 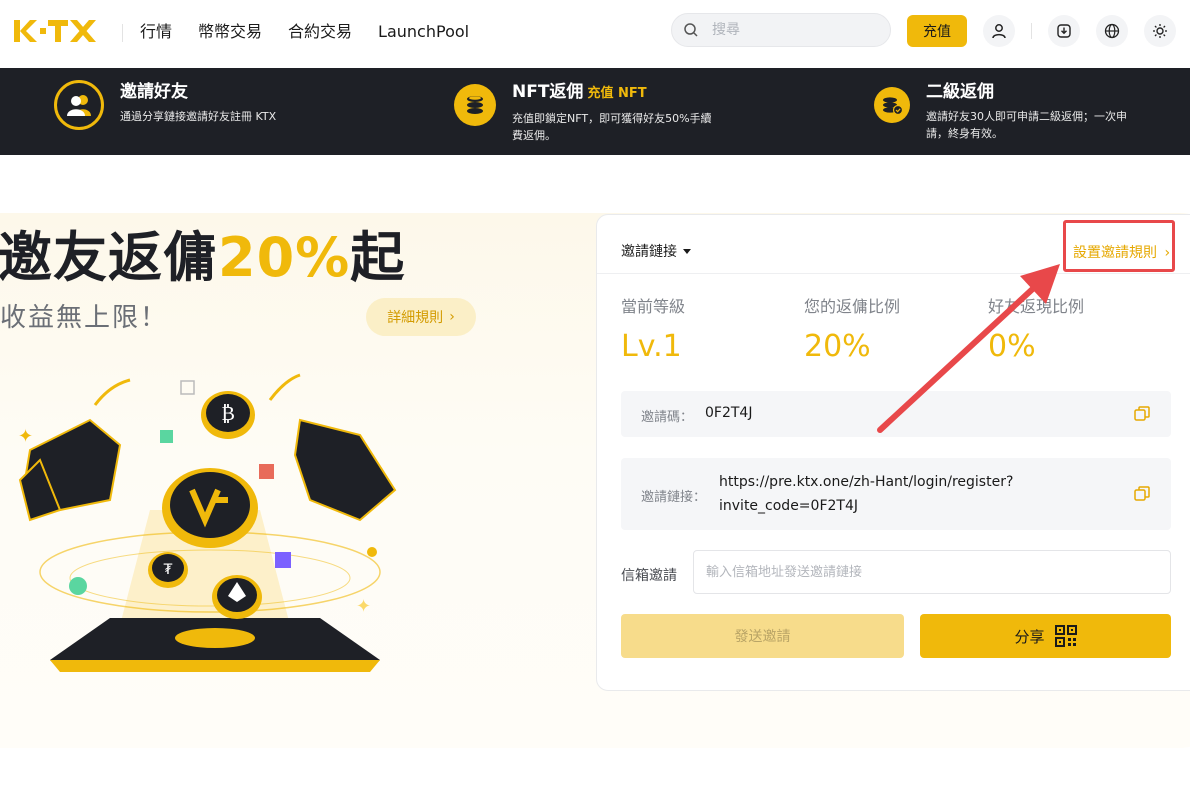 I want to click on chevron-right-icon: ›, so click(x=452, y=317).